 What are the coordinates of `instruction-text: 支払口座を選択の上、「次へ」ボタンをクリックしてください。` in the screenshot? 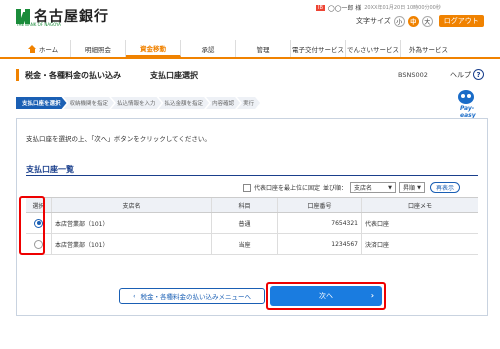 It's located at (118, 139).